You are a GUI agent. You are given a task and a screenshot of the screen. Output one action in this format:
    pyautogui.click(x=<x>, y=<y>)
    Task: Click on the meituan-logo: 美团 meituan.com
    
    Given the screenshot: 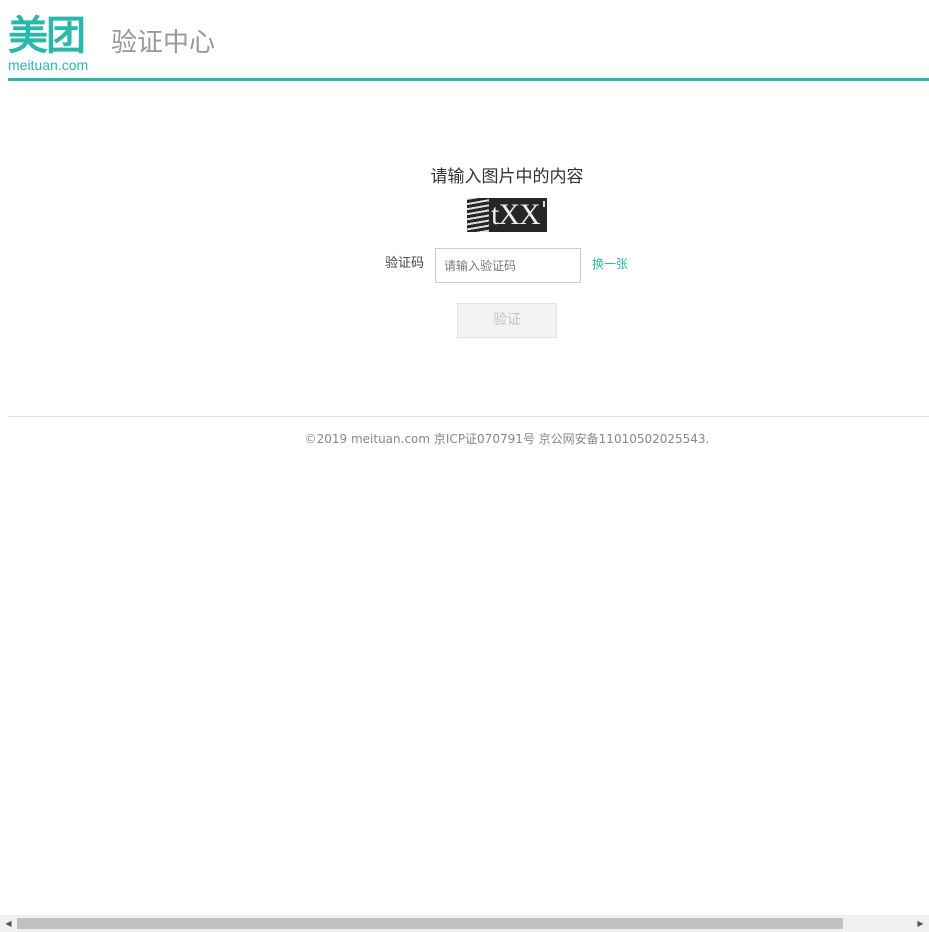 What is the action you would take?
    pyautogui.click(x=51, y=44)
    